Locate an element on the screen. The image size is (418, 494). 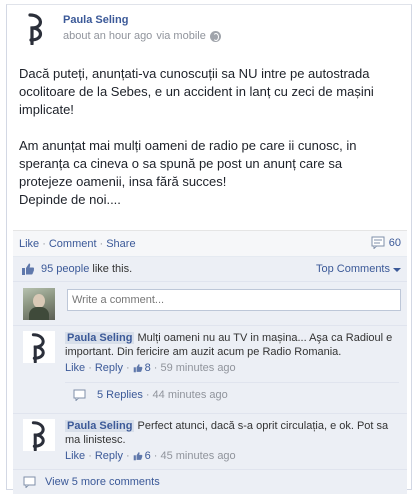
post-timestamp: about an hour ago is located at coordinates (107, 36).